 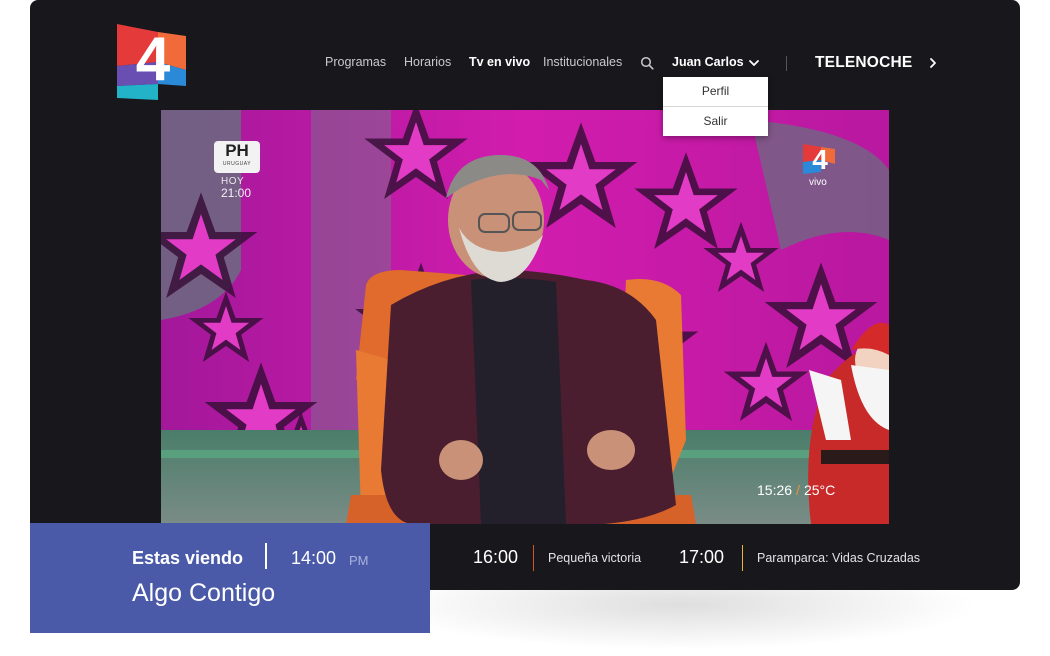 What do you see at coordinates (236, 193) in the screenshot?
I see `channel-time: 21:00` at bounding box center [236, 193].